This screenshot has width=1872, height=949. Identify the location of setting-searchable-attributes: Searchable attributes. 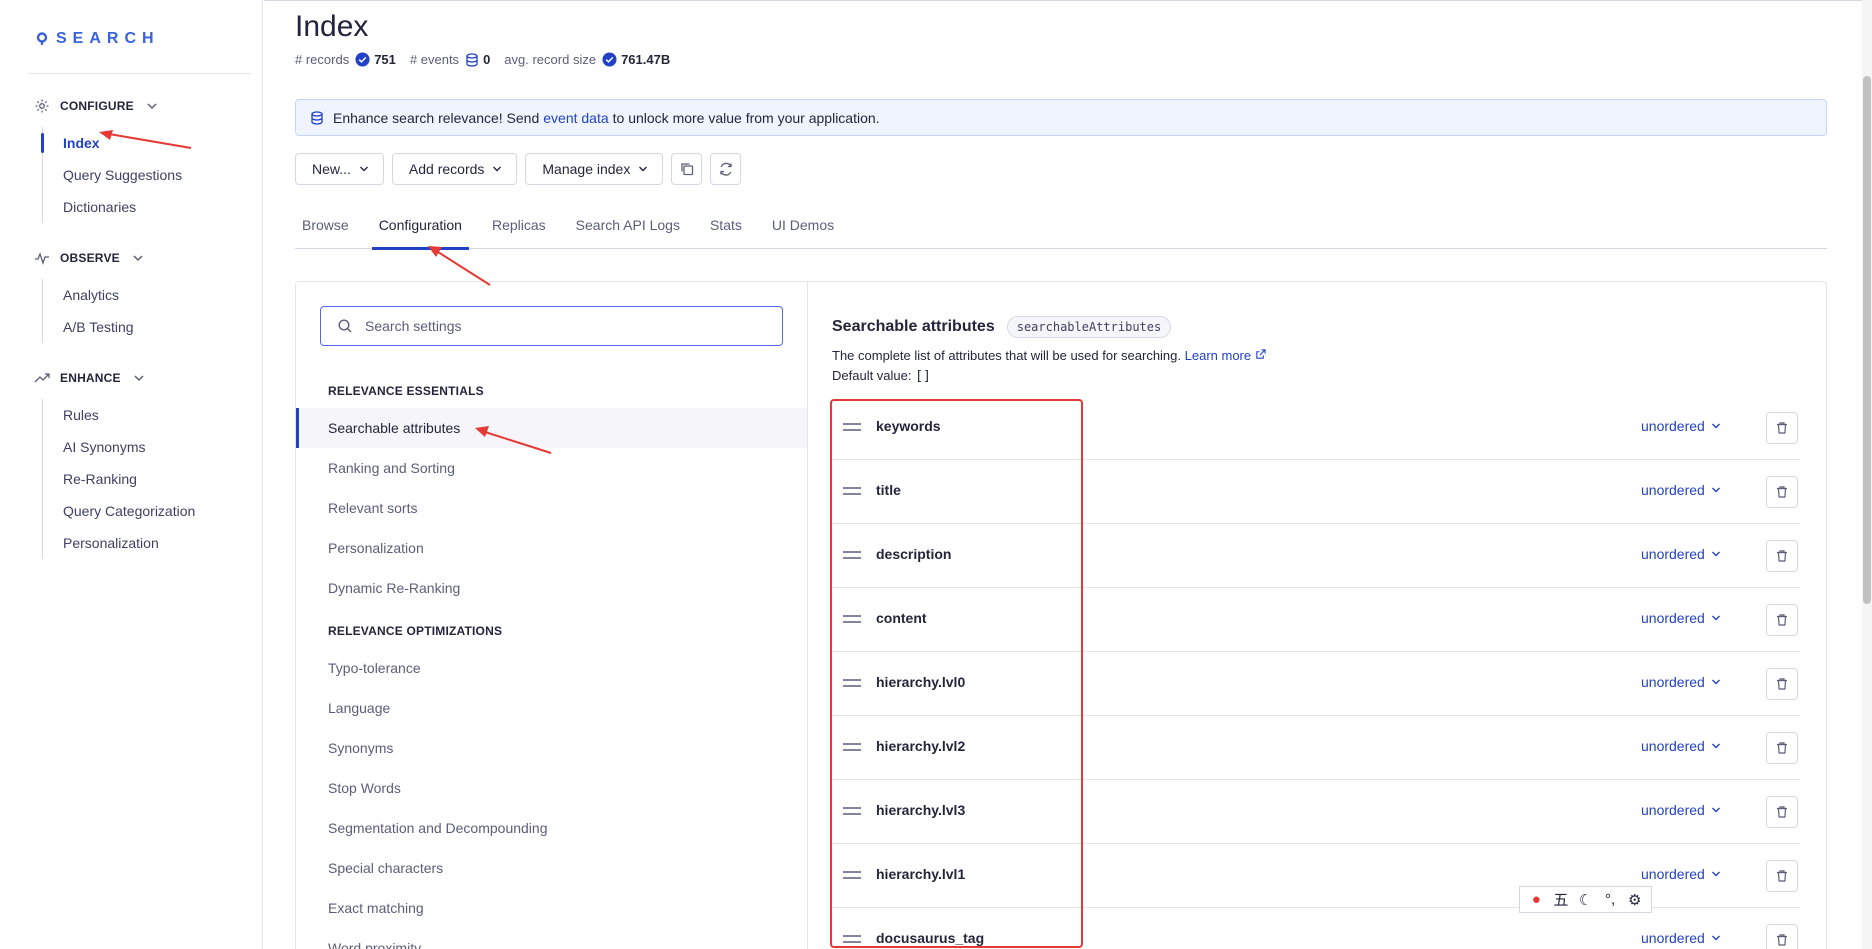
(551, 428).